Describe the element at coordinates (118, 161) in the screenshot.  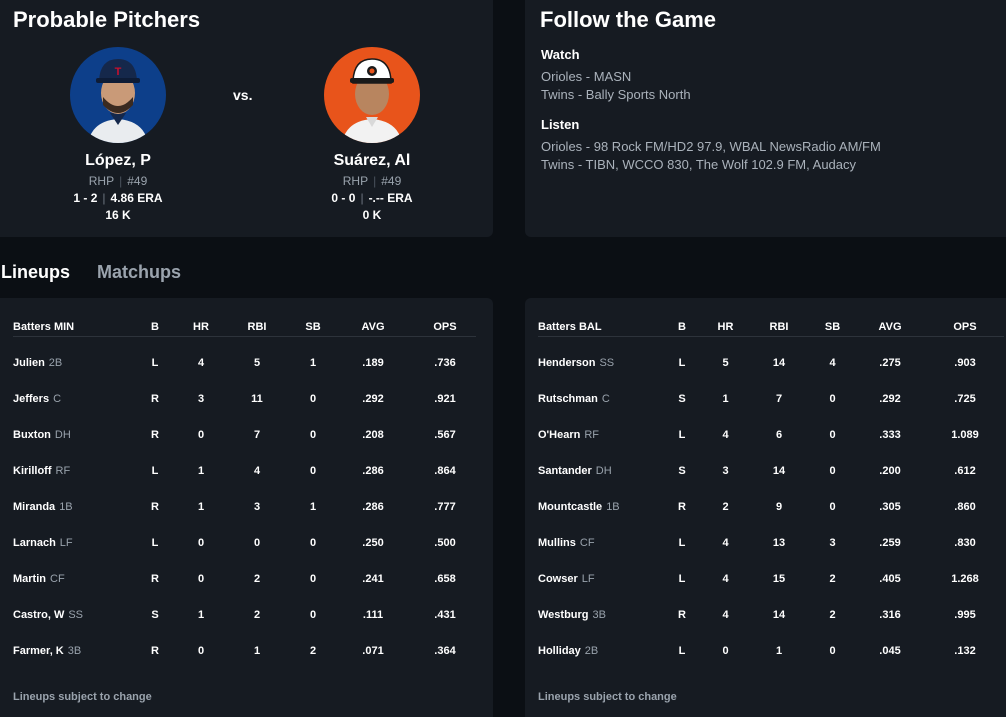
I see `home-pitcher-name: López, P` at that location.